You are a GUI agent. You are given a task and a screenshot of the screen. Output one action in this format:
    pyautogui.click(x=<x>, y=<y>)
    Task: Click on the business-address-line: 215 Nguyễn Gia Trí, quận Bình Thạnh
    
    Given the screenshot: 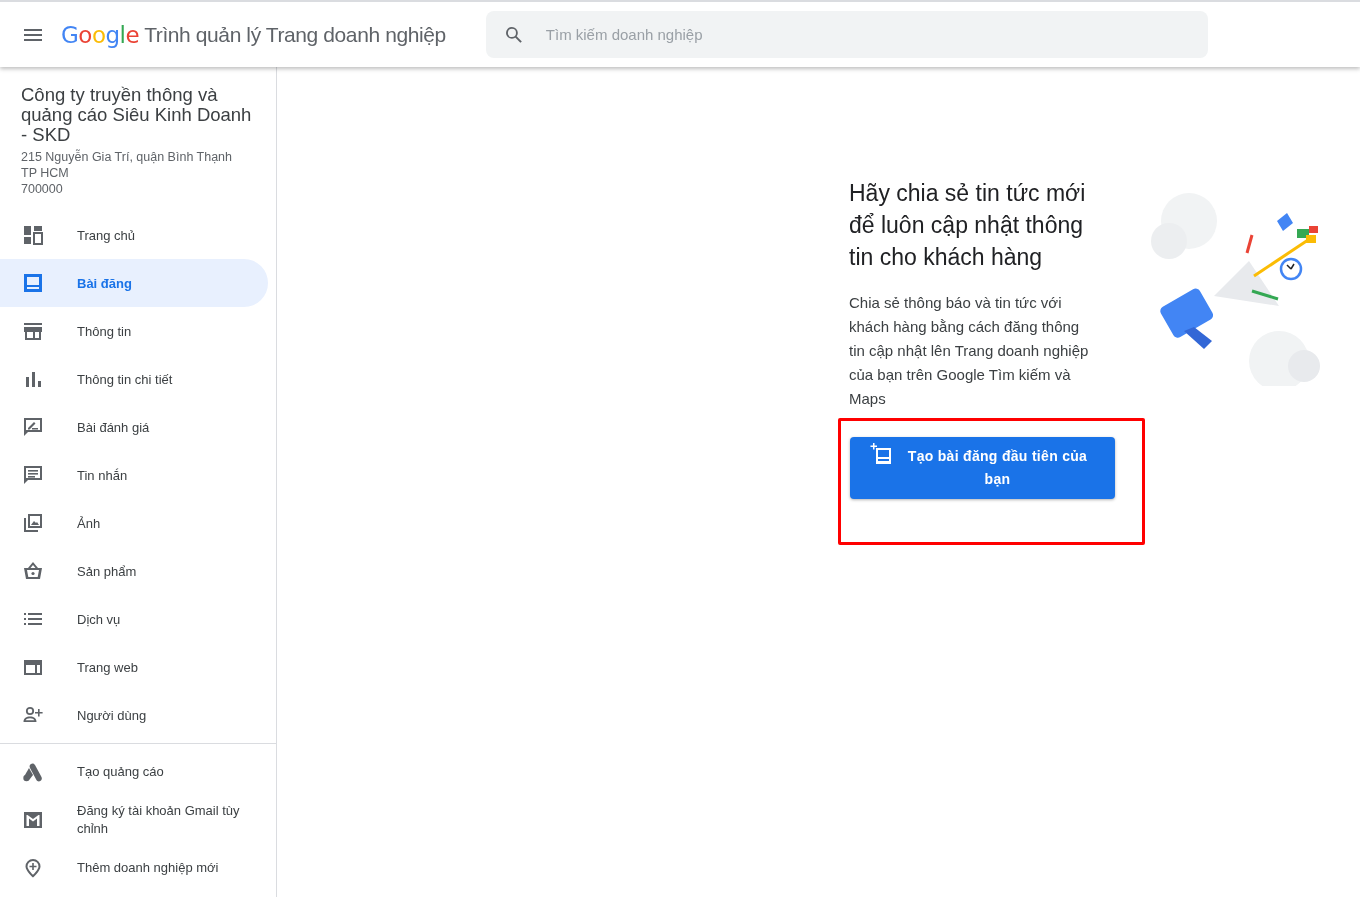 What is the action you would take?
    pyautogui.click(x=127, y=157)
    